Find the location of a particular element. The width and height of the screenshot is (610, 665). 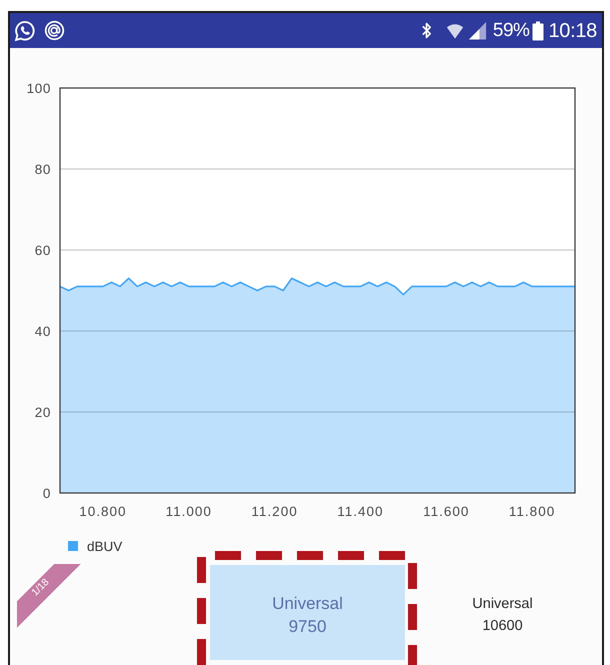

carousel-item: Universal 10600 is located at coordinates (502, 612).